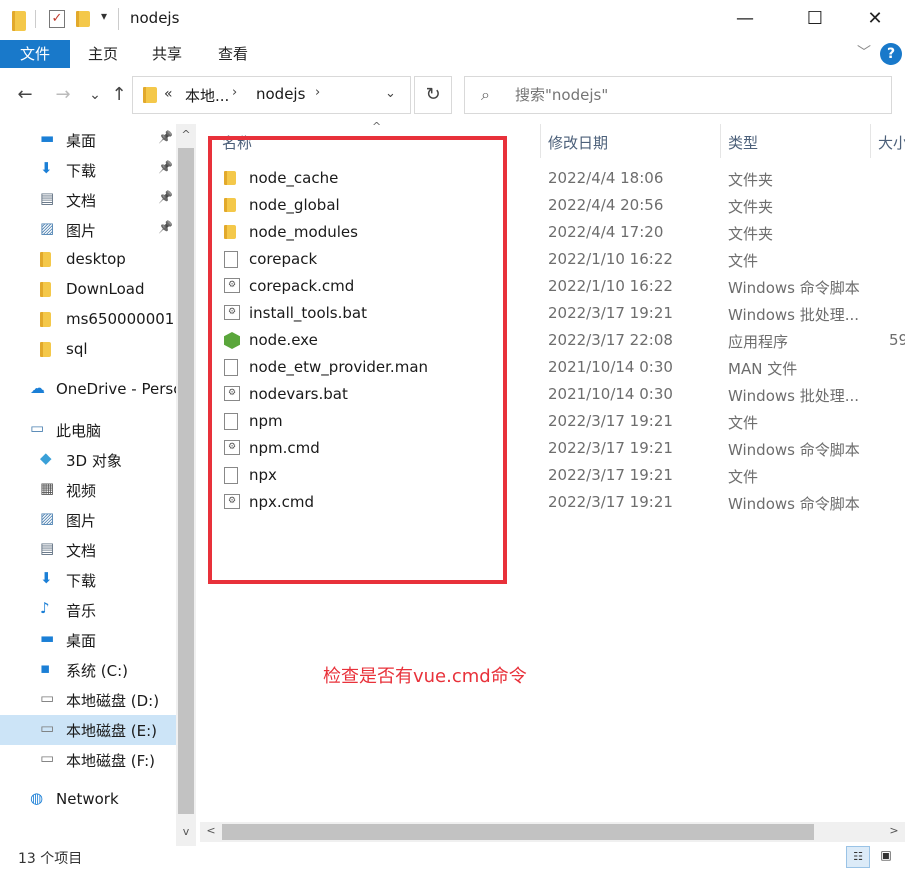 Image resolution: width=905 pixels, height=873 pixels. Describe the element at coordinates (280, 94) in the screenshot. I see `breadcrumb-nodejs: nodejs` at that location.